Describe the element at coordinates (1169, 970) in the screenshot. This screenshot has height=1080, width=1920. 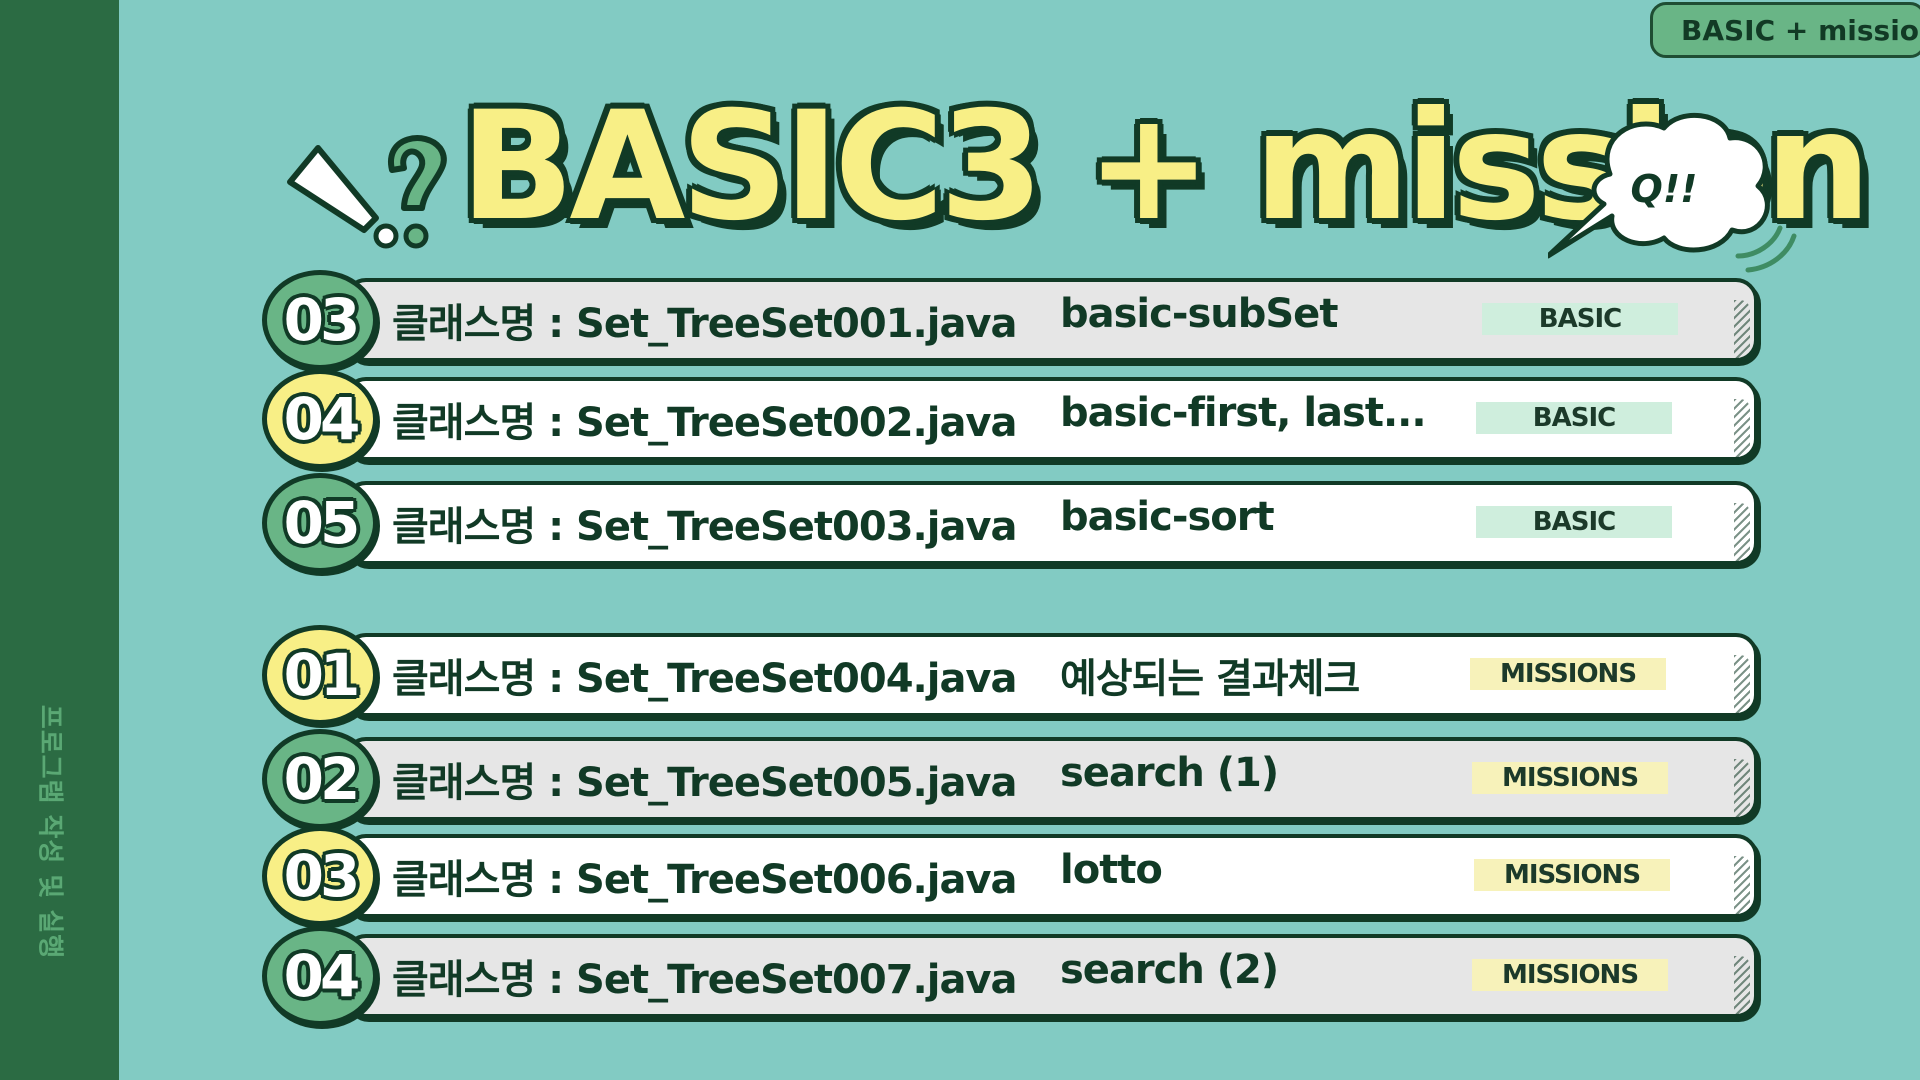
I see `task-description: search (2)` at that location.